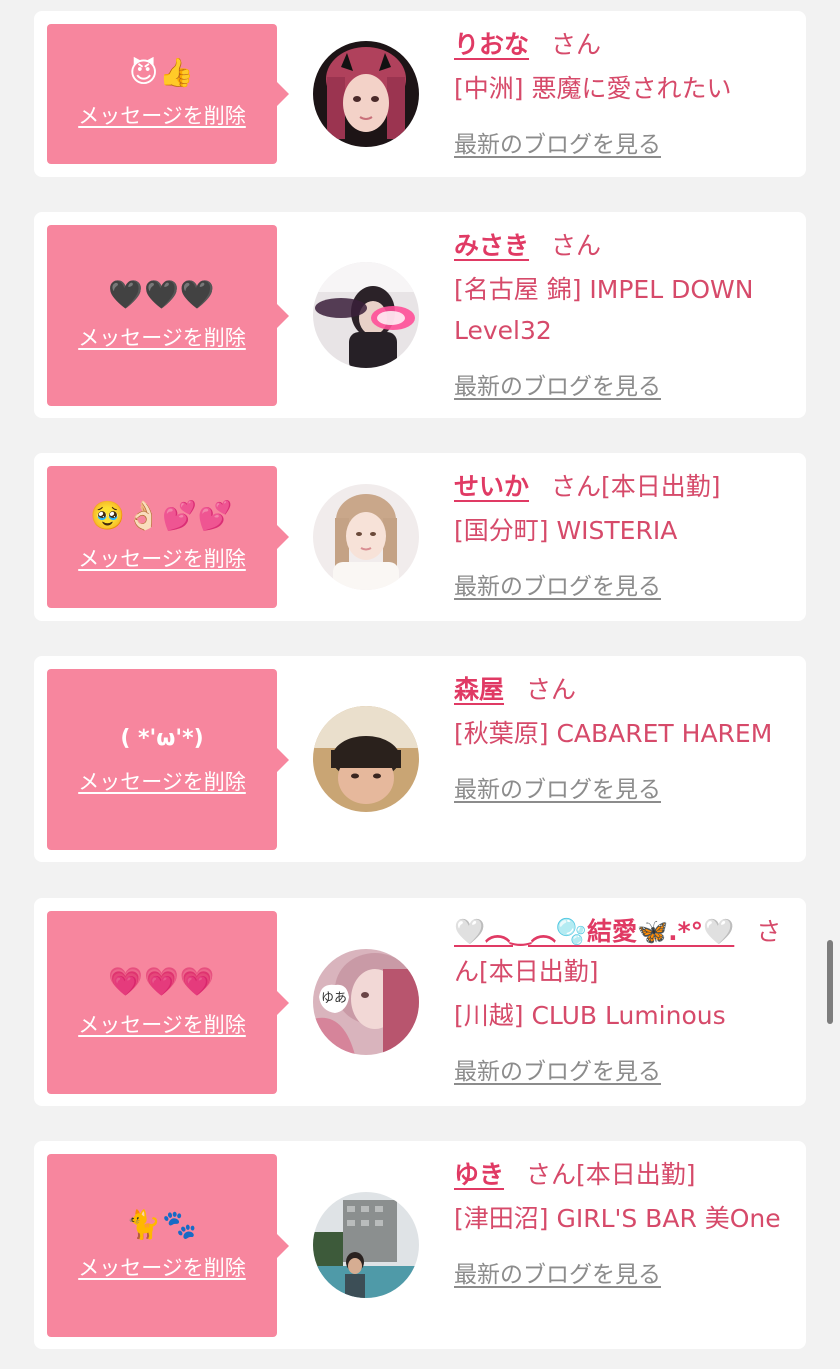  Describe the element at coordinates (830, 982) in the screenshot. I see `scrollbar` at that location.